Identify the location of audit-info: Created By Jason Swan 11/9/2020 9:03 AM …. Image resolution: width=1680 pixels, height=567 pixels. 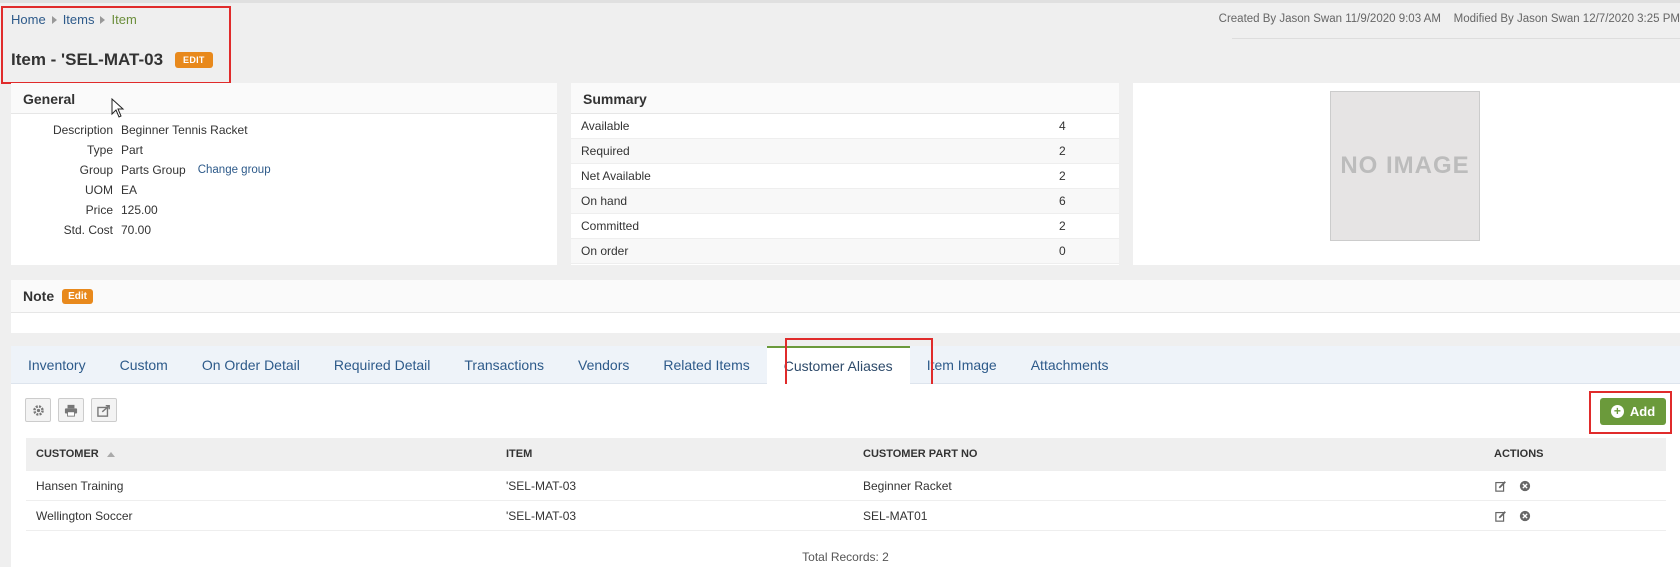
(1449, 19).